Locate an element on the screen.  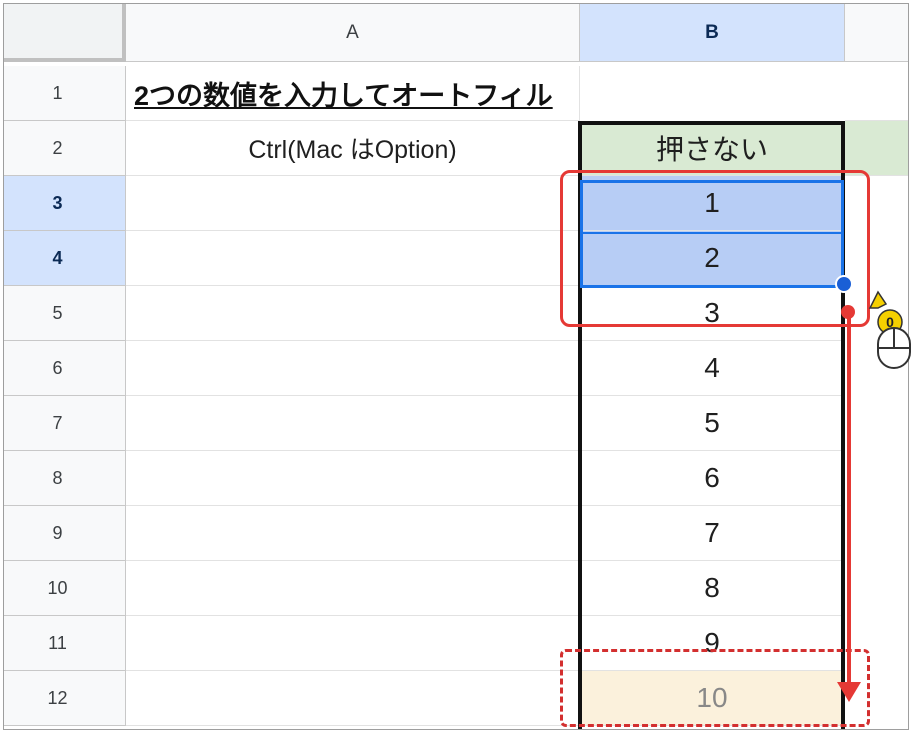
row-number: 2 is located at coordinates (57, 147).